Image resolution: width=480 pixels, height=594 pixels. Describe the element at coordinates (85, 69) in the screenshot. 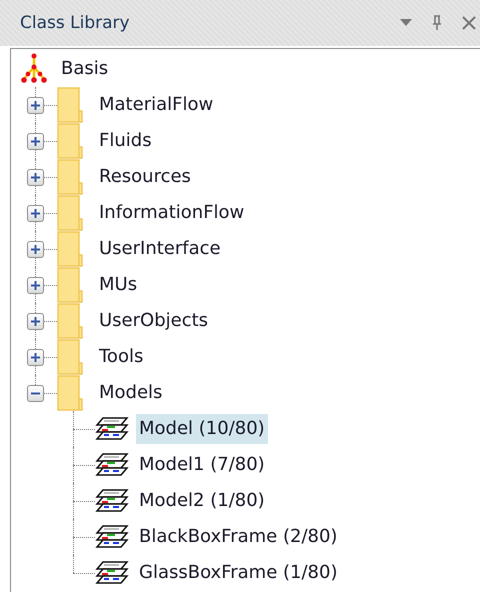

I see `tree-item: Basis` at that location.